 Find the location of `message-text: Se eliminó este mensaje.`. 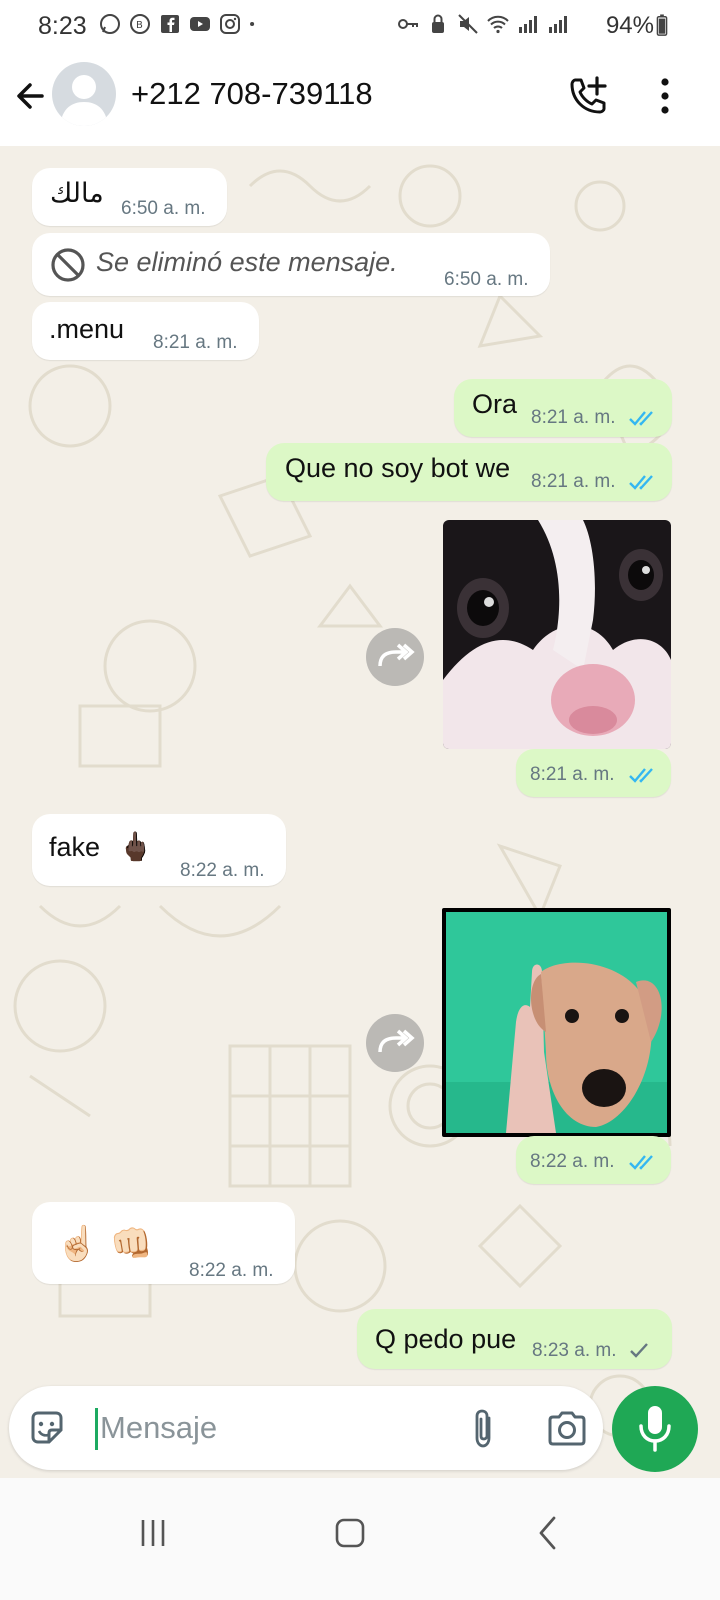

message-text: Se eliminó este mensaje. is located at coordinates (247, 262).